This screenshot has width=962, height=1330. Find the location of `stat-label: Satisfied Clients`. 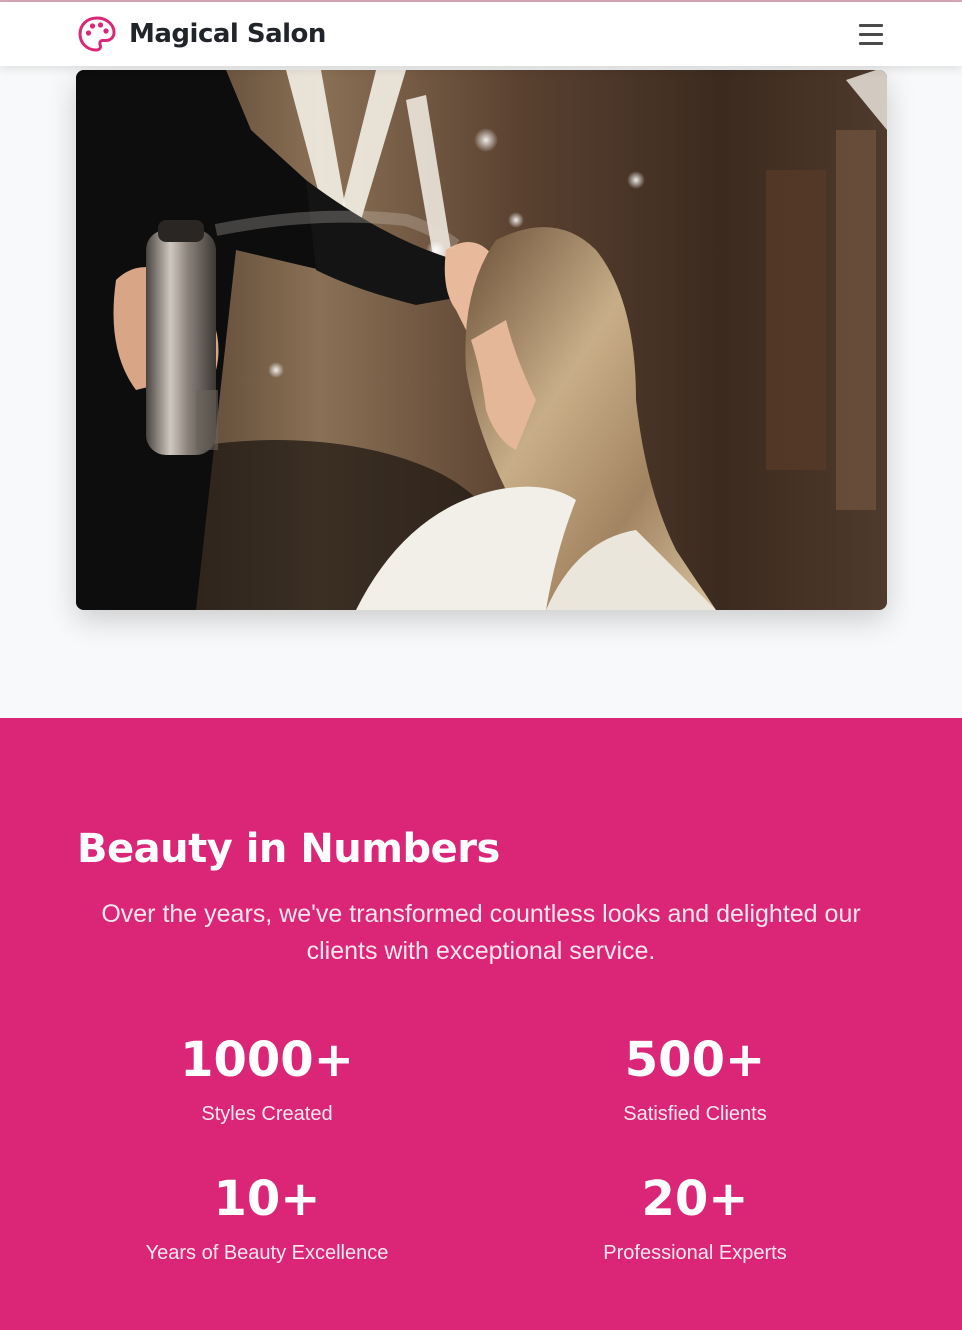

stat-label: Satisfied Clients is located at coordinates (695, 1114).